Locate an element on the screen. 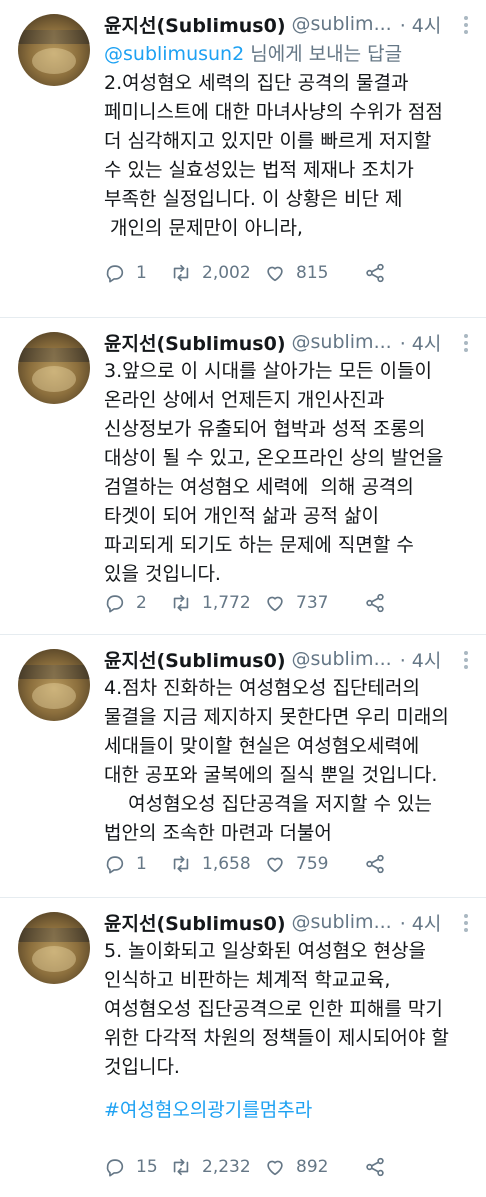 The width and height of the screenshot is (486, 1197). like-count: 737 is located at coordinates (312, 603).